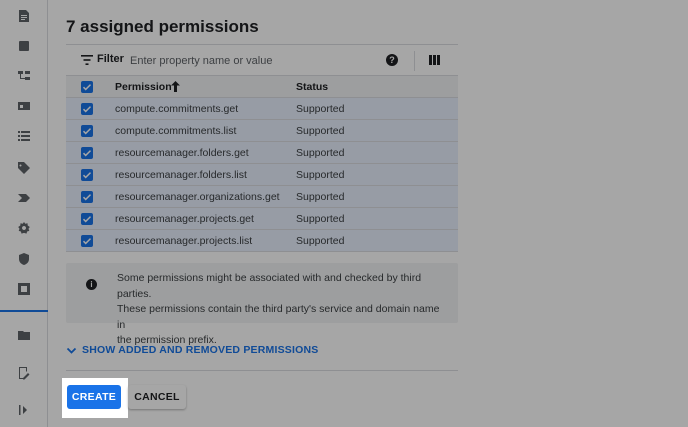  What do you see at coordinates (197, 197) in the screenshot?
I see `permission-cell: resourcemanager.organizations.get` at bounding box center [197, 197].